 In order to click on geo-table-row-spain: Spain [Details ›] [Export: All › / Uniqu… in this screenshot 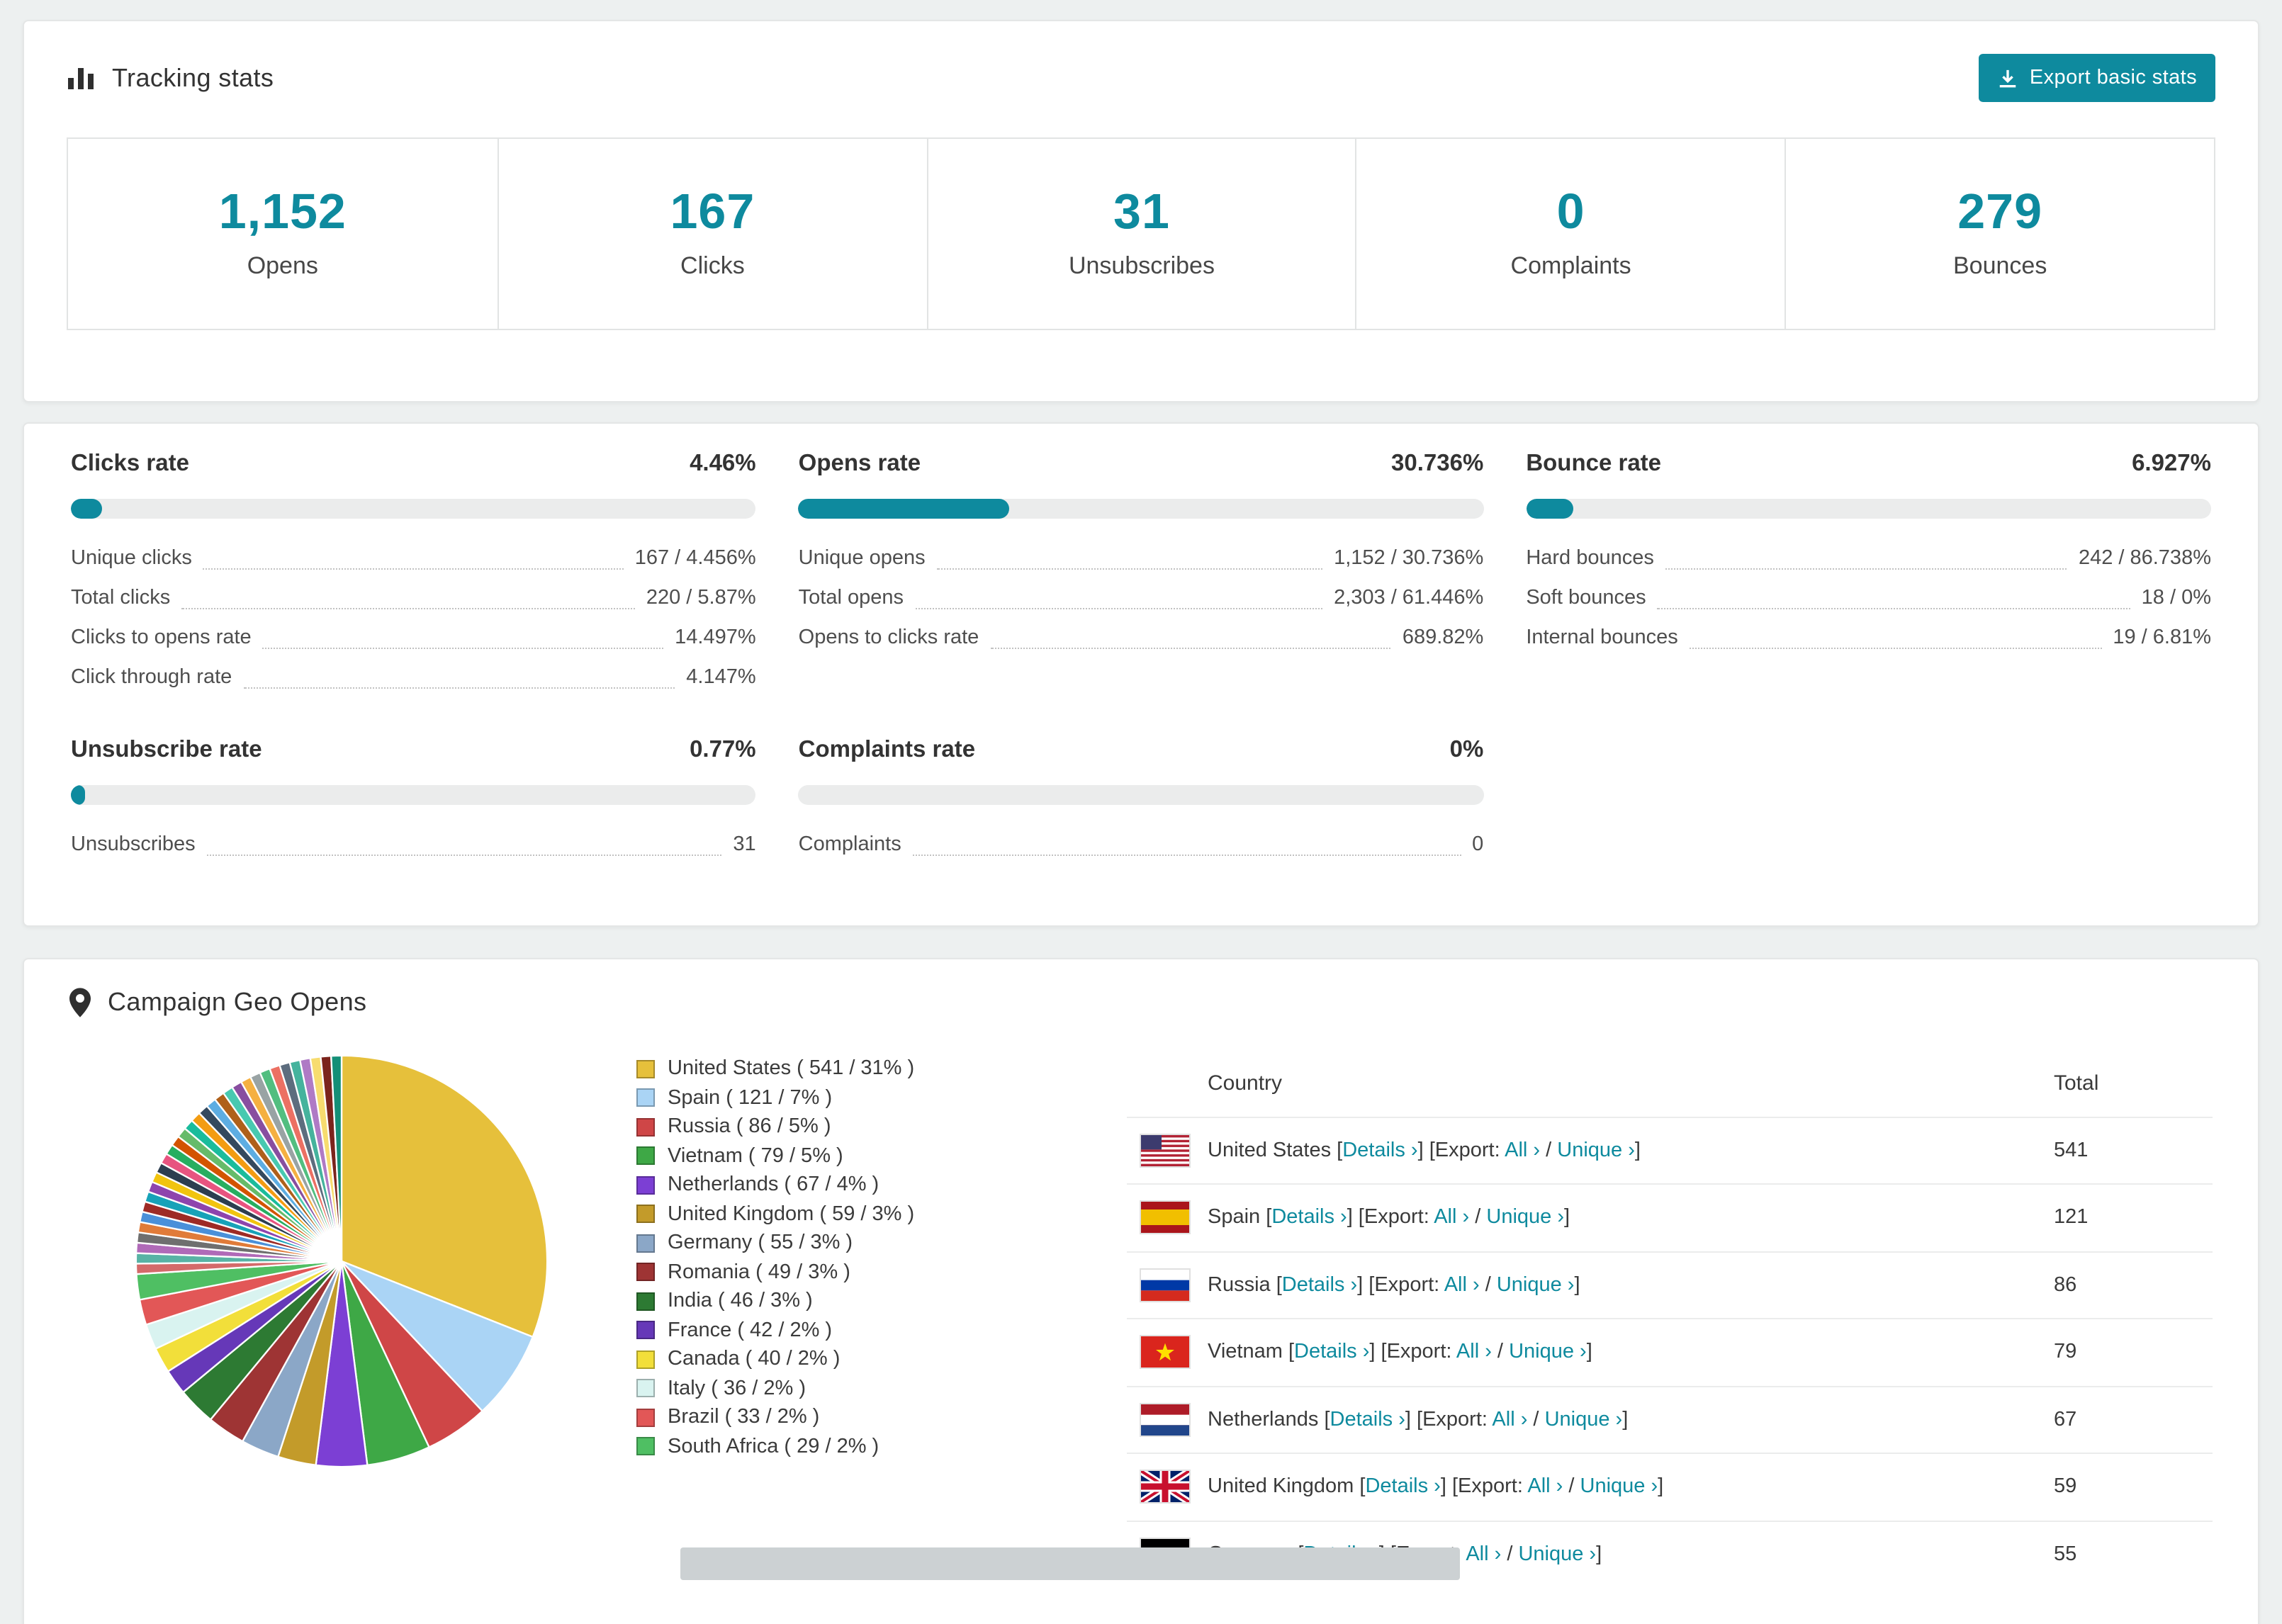, I will do `click(1670, 1217)`.